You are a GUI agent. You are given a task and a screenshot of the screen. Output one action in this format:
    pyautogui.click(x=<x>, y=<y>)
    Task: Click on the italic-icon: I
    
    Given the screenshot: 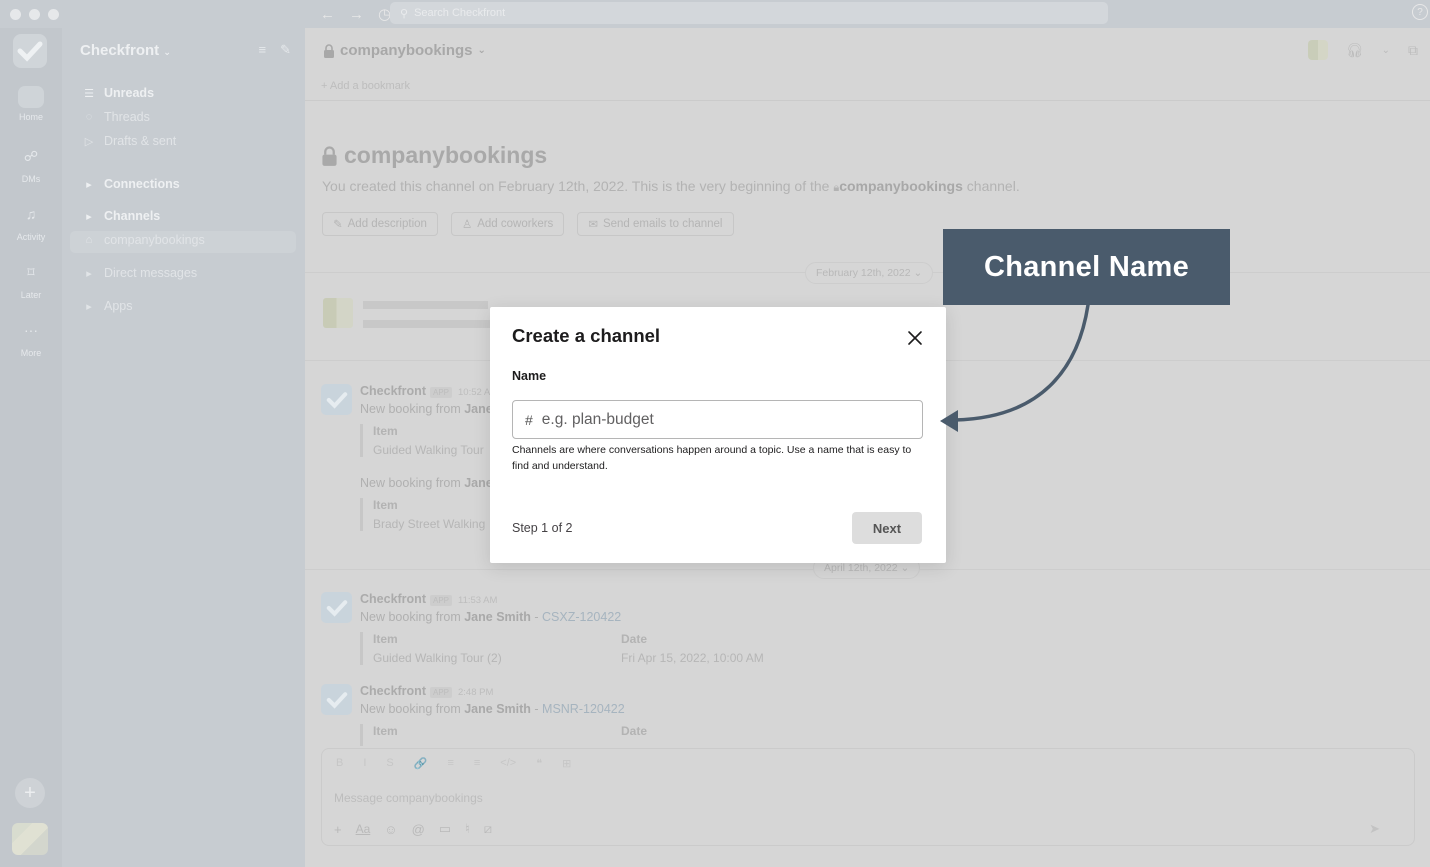 What is the action you would take?
    pyautogui.click(x=364, y=763)
    